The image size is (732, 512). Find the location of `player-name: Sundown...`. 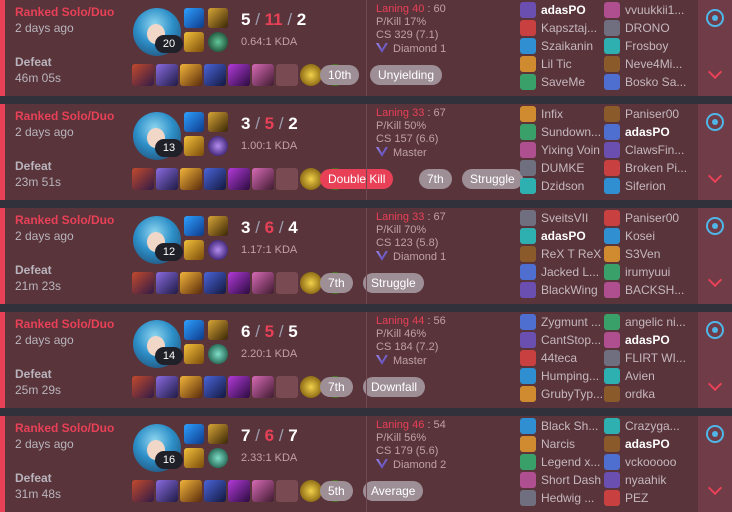

player-name: Sundown... is located at coordinates (571, 132).